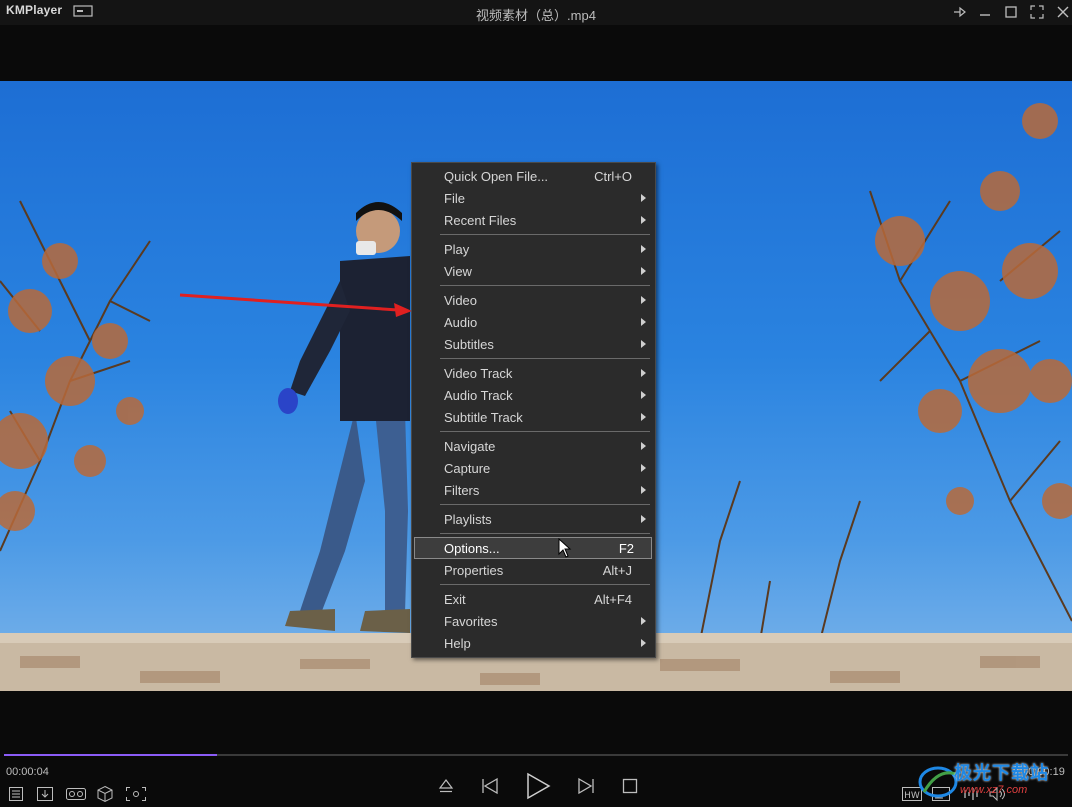 The image size is (1072, 807). What do you see at coordinates (1063, 12) in the screenshot?
I see `close-icon` at bounding box center [1063, 12].